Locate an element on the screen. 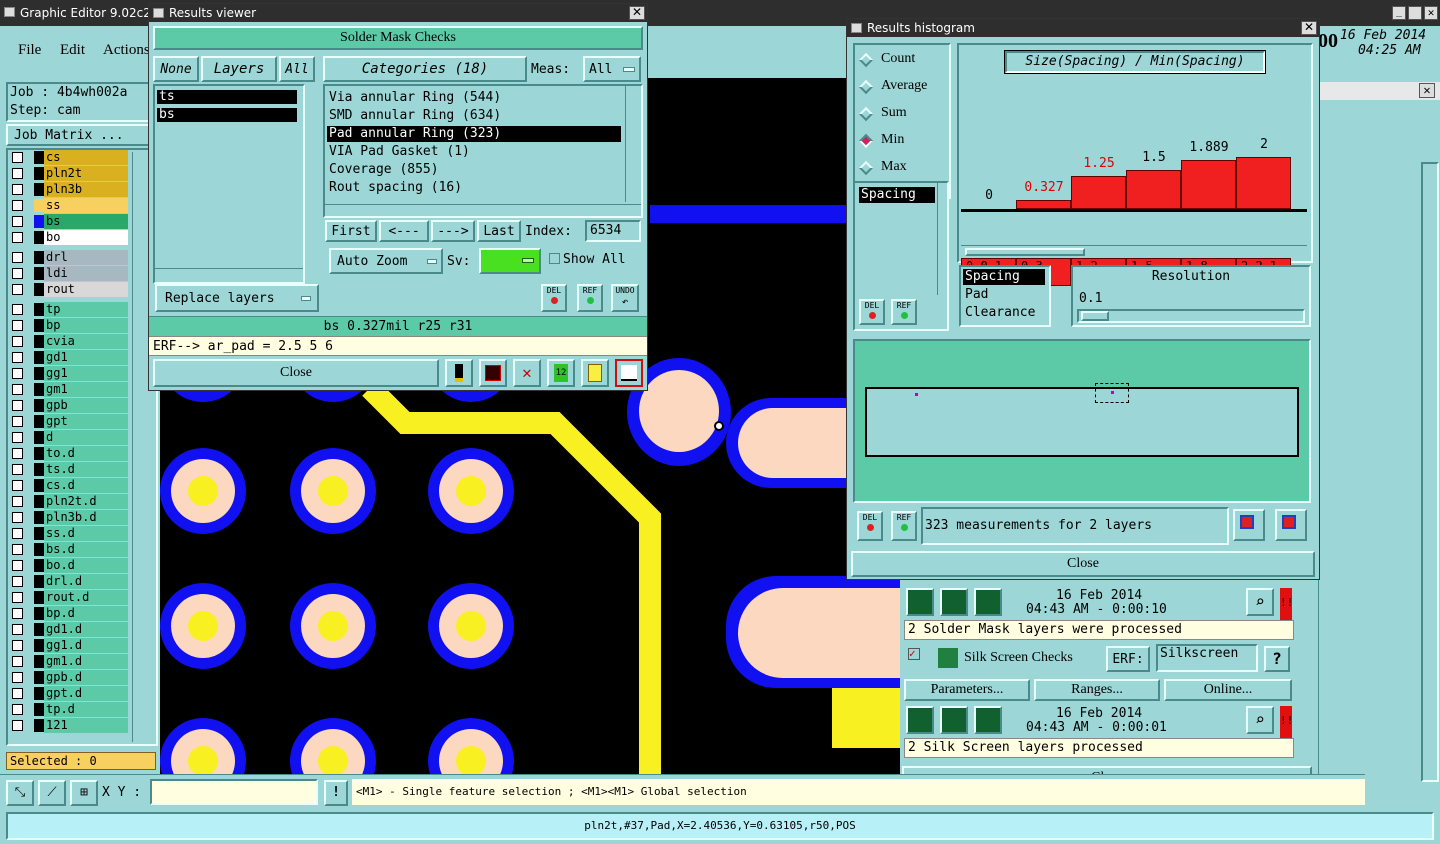 The height and width of the screenshot is (844, 1440). layer-row-to.d: to.d is located at coordinates (69, 453).